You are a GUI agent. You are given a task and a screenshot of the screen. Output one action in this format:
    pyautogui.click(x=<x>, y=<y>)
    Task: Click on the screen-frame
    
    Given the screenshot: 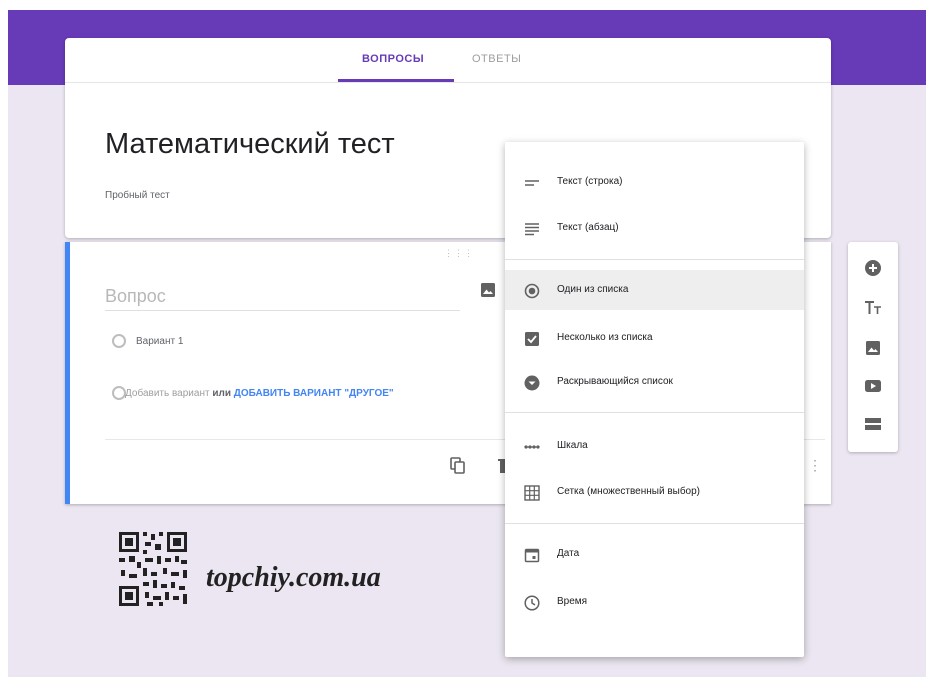 What is the action you would take?
    pyautogui.click(x=463, y=5)
    